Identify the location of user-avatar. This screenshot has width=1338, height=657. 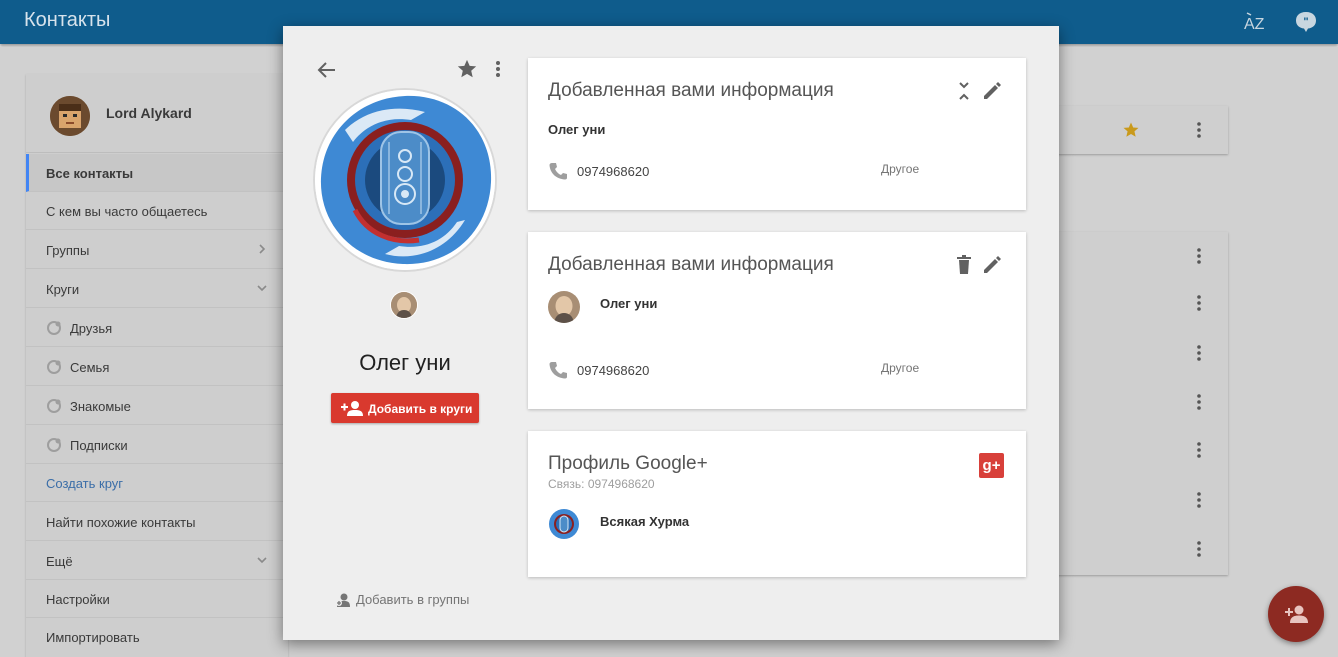
(70, 116).